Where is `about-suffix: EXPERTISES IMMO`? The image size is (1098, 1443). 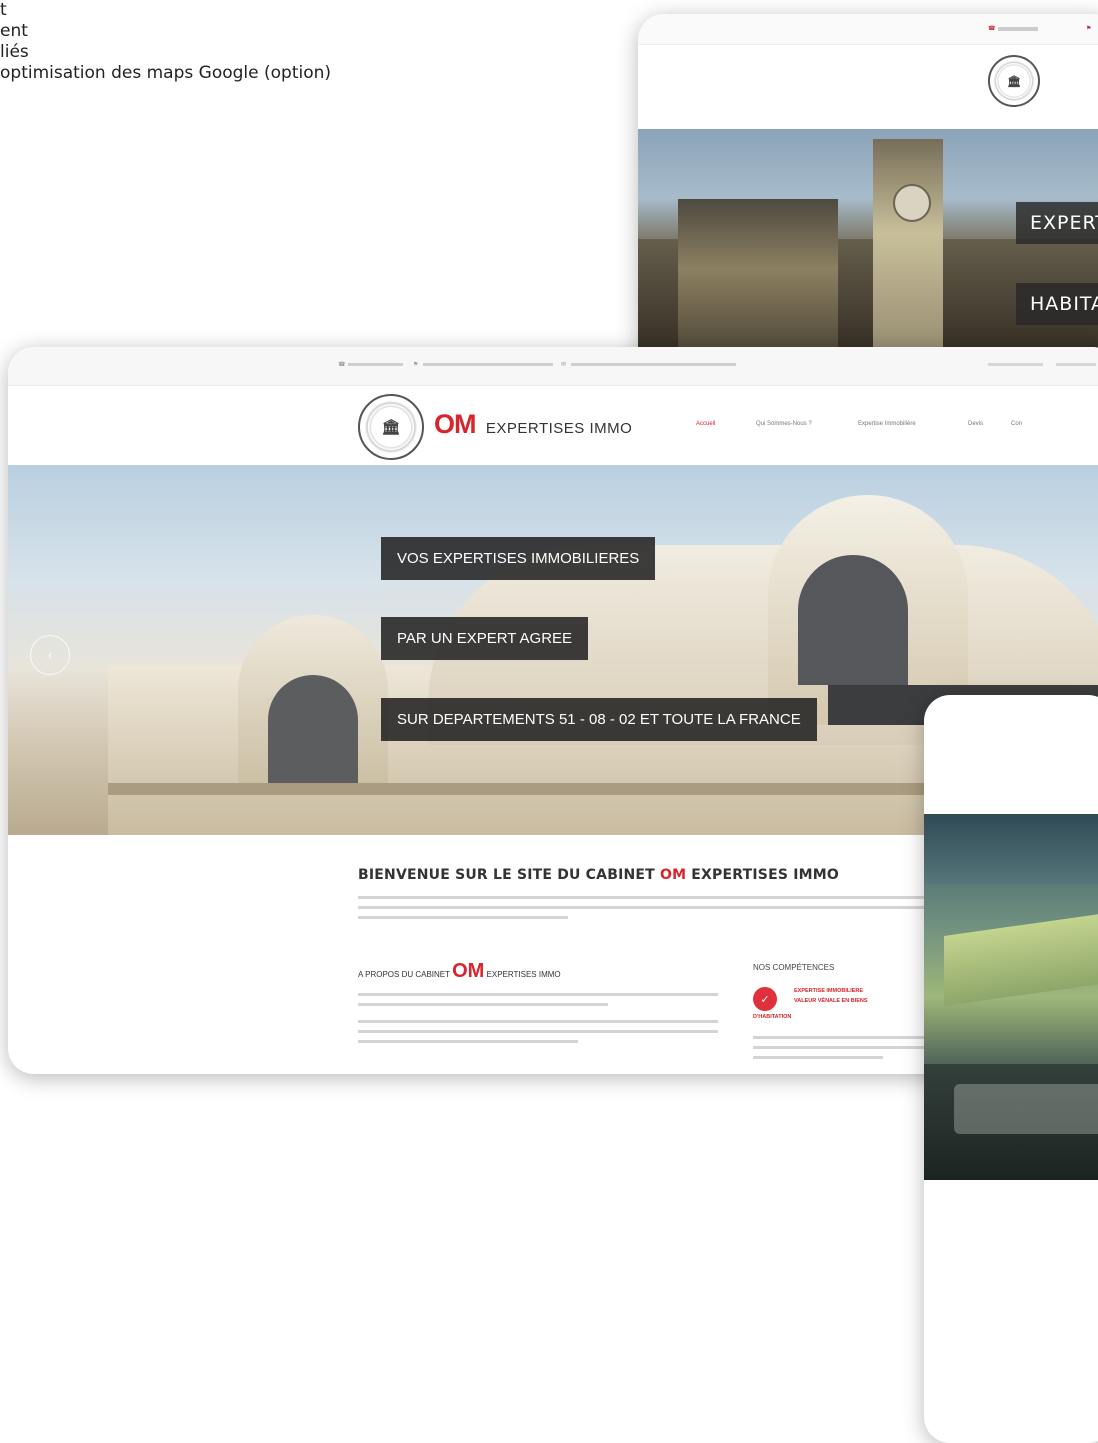 about-suffix: EXPERTISES IMMO is located at coordinates (522, 974).